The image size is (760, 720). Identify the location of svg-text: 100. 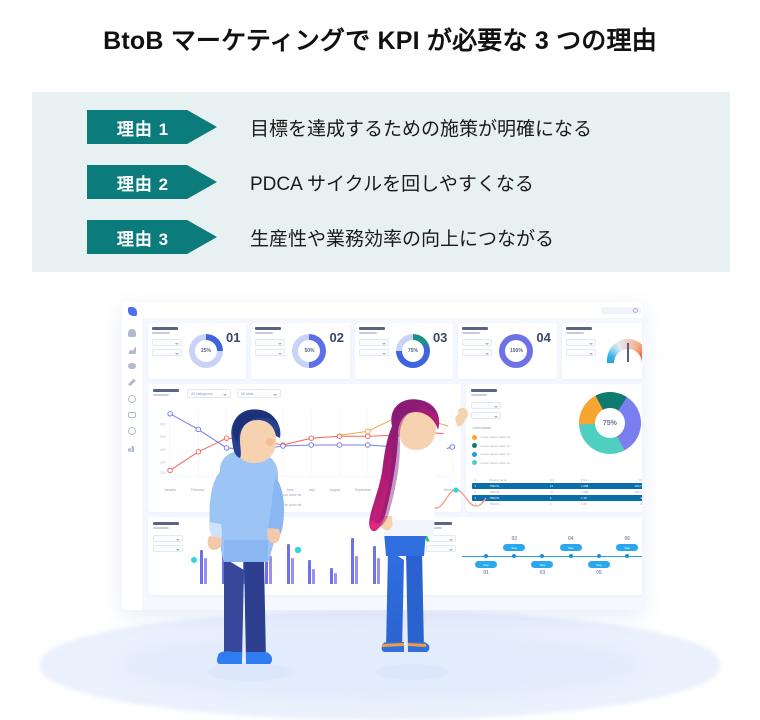
(163, 473).